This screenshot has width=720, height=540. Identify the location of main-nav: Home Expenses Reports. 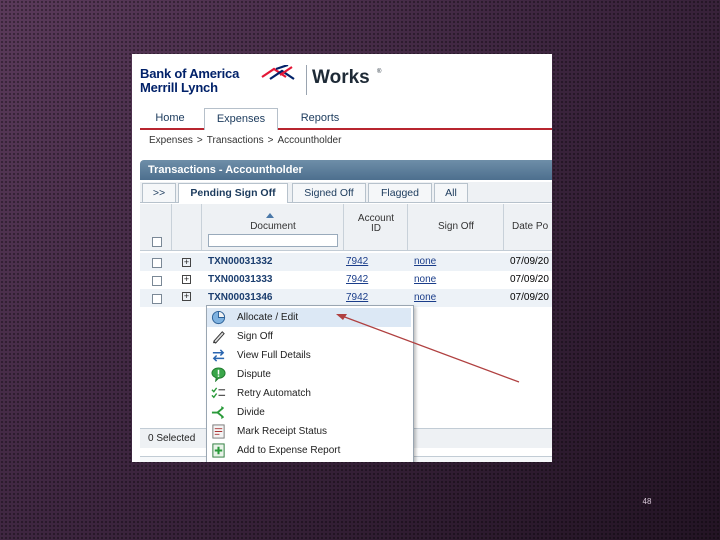
(346, 119).